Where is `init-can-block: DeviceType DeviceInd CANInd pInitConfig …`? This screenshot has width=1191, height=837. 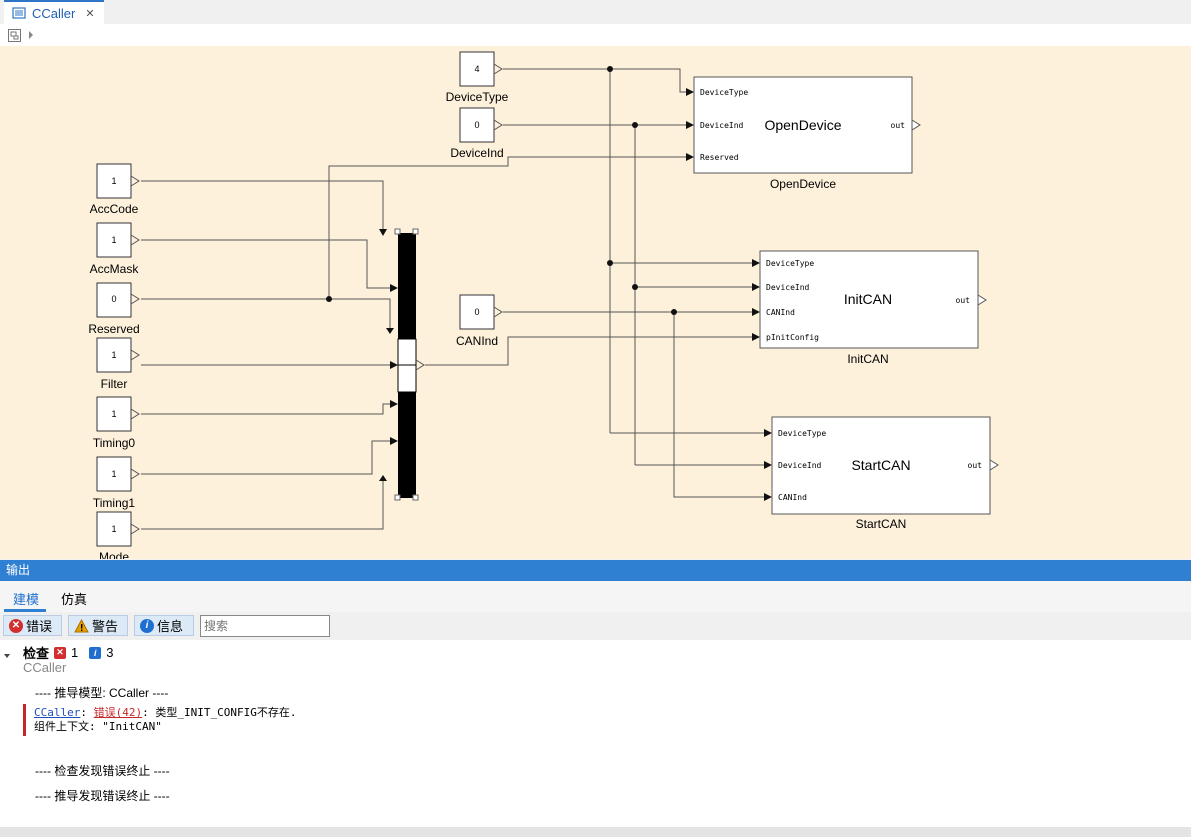 init-can-block: DeviceType DeviceInd CANInd pInitConfig … is located at coordinates (873, 308).